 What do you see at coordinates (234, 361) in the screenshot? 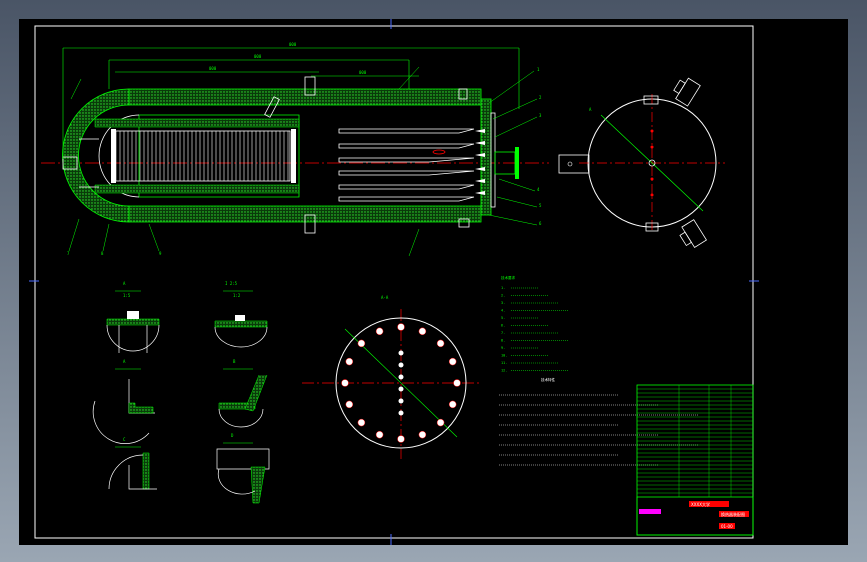
I see `svg-text: B` at bounding box center [234, 361].